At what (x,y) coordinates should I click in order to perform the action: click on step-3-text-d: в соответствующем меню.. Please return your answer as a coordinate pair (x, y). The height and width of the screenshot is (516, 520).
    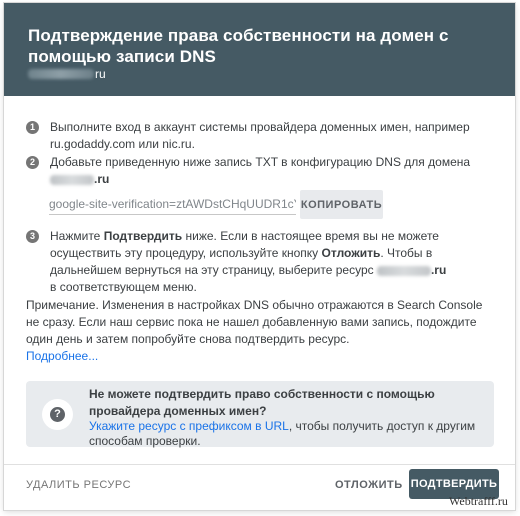
    Looking at the image, I should click on (123, 287).